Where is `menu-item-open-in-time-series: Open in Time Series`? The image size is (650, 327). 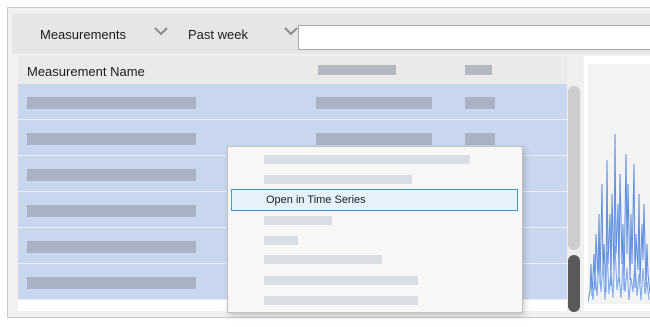
menu-item-open-in-time-series: Open in Time Series is located at coordinates (374, 200).